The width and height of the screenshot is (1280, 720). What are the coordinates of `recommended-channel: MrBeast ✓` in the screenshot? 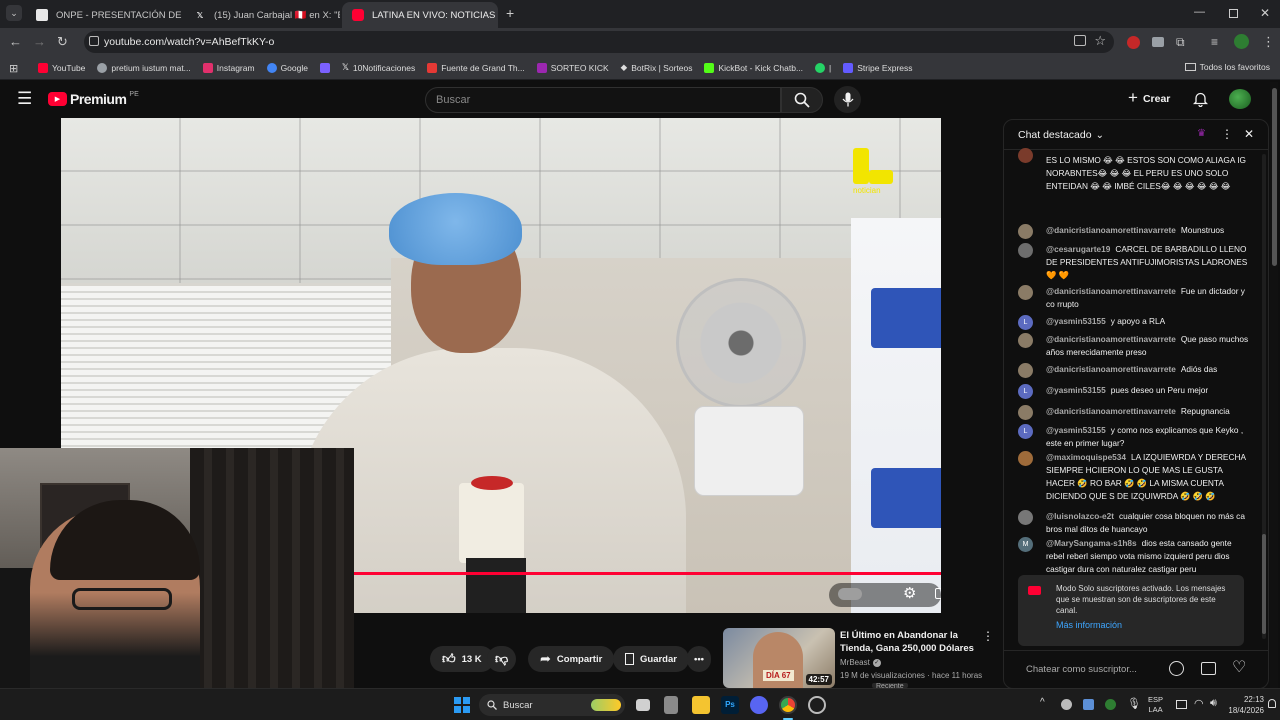 It's located at (860, 662).